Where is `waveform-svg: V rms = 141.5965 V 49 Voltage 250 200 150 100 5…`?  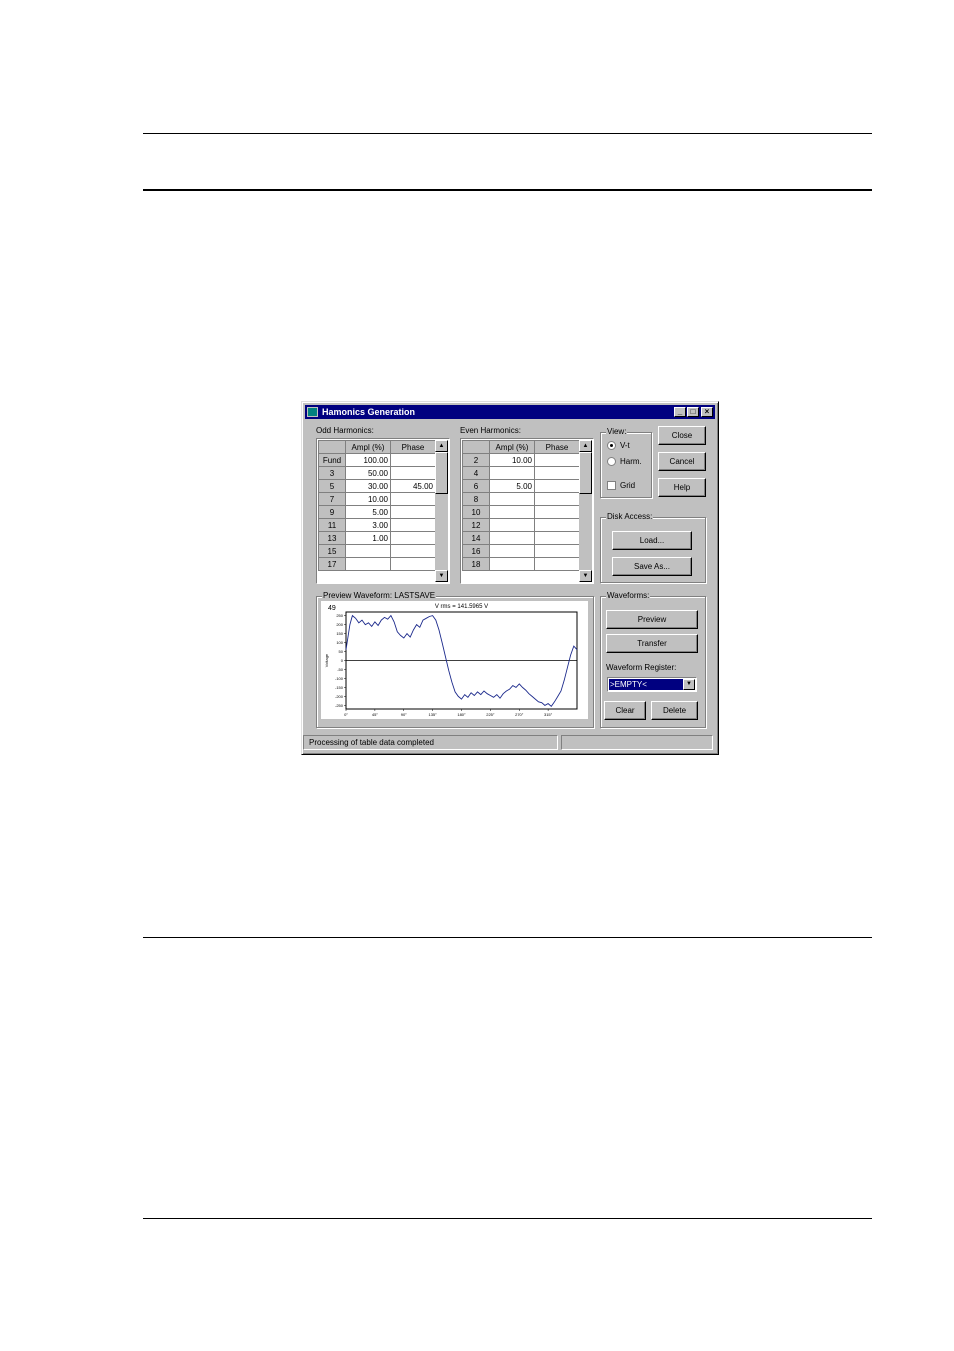
waveform-svg: V rms = 141.5965 V 49 Voltage 250 200 150 100 5… is located at coordinates (451, 660).